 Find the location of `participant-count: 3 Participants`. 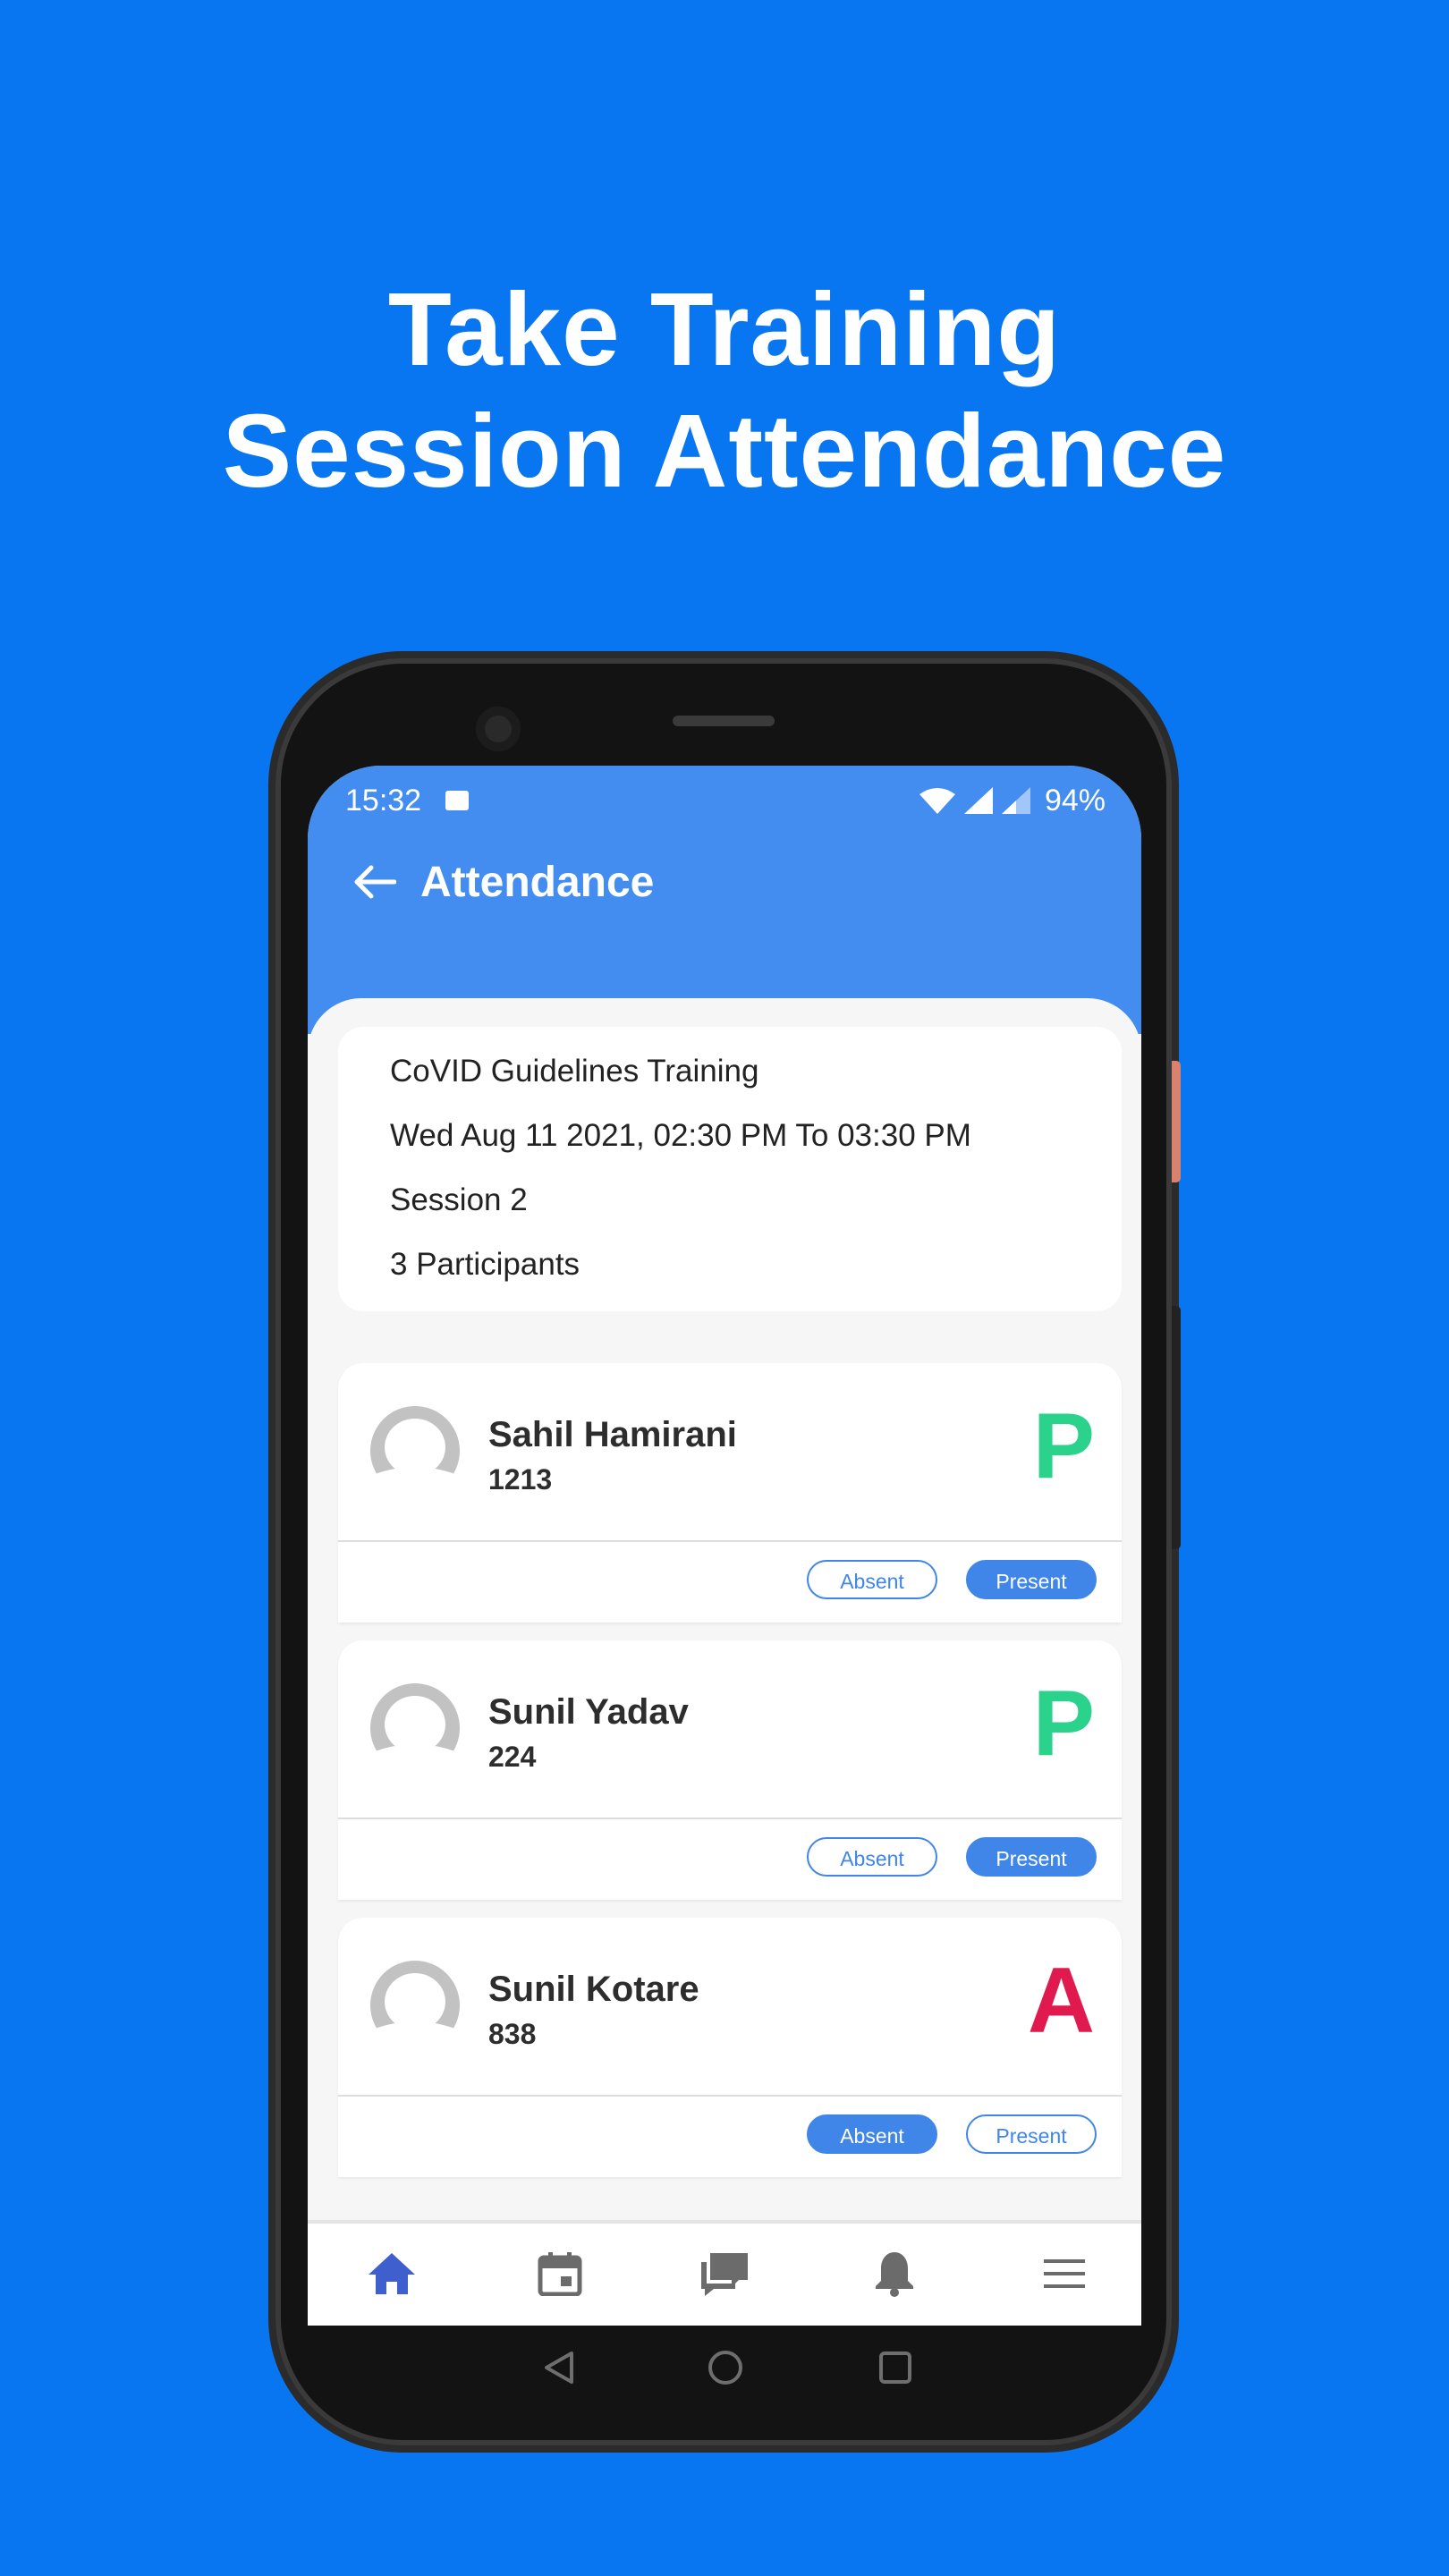

participant-count: 3 Participants is located at coordinates (485, 1264).